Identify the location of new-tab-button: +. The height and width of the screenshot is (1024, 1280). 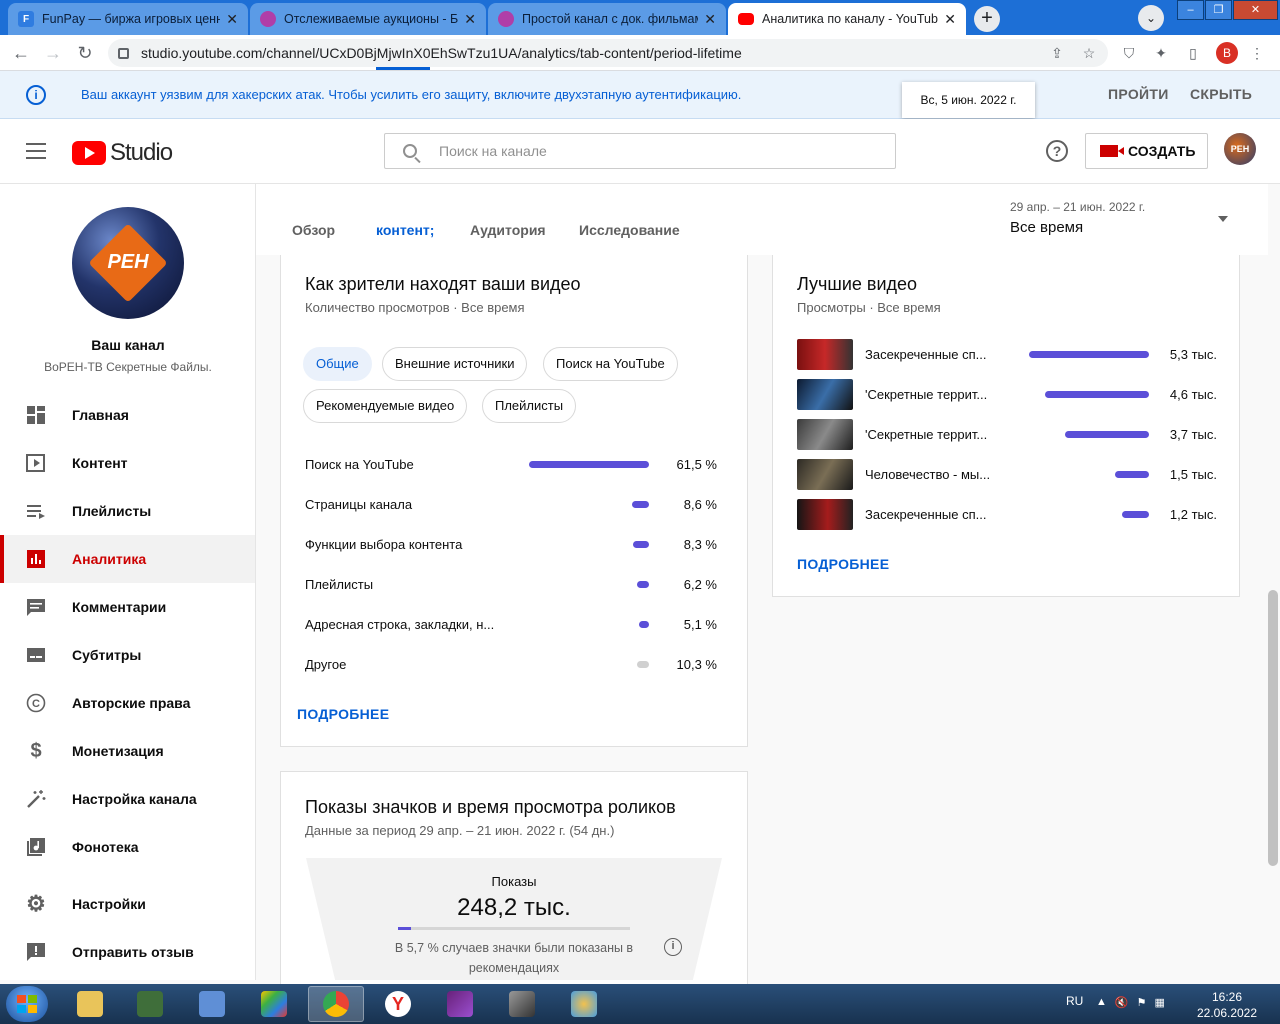
(987, 19).